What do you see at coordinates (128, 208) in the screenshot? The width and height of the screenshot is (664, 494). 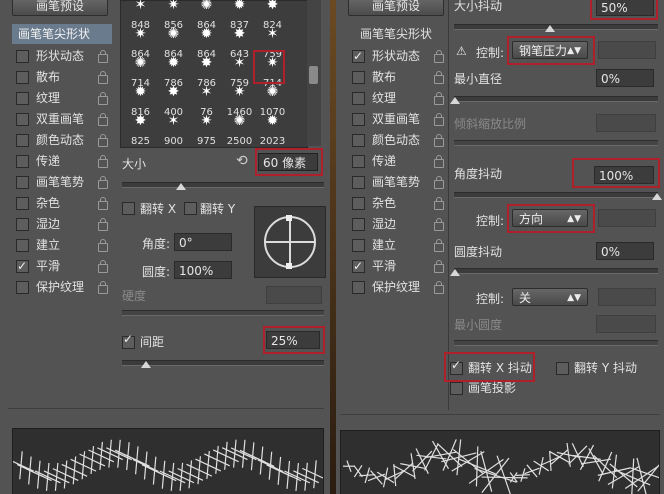 I see `flip-x-checkbox` at bounding box center [128, 208].